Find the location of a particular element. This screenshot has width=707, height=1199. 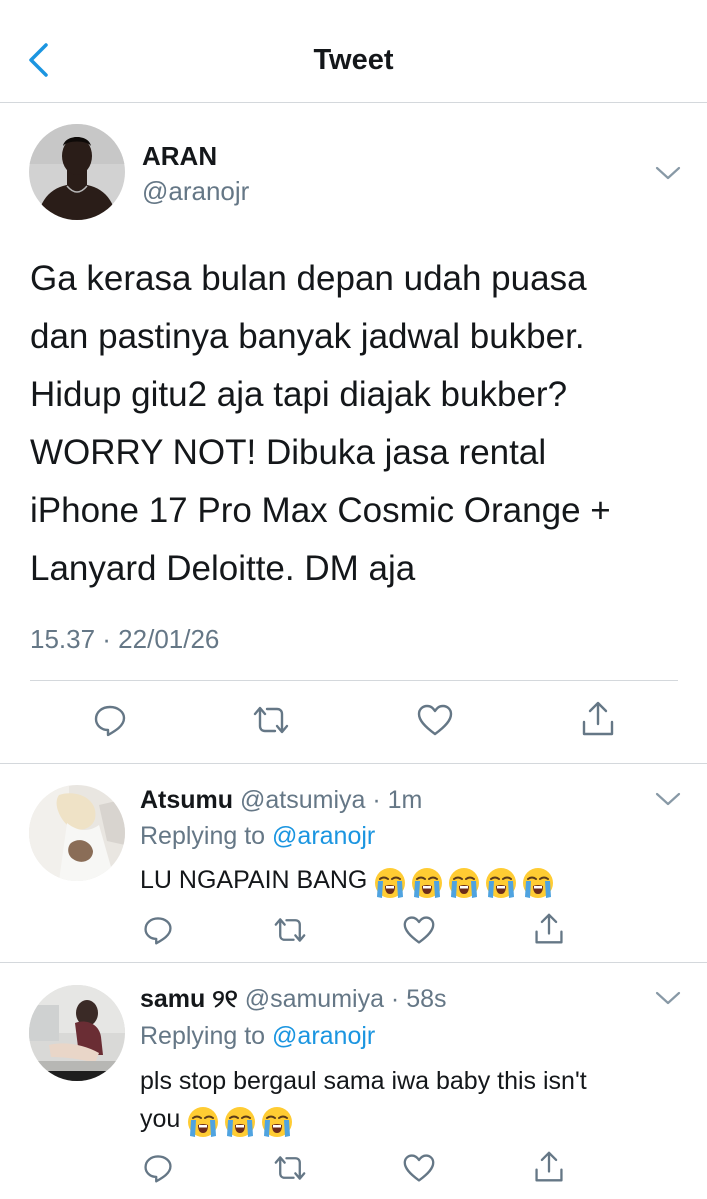

reply-header: Atsumu @atsumiya · 1m is located at coordinates (281, 800).